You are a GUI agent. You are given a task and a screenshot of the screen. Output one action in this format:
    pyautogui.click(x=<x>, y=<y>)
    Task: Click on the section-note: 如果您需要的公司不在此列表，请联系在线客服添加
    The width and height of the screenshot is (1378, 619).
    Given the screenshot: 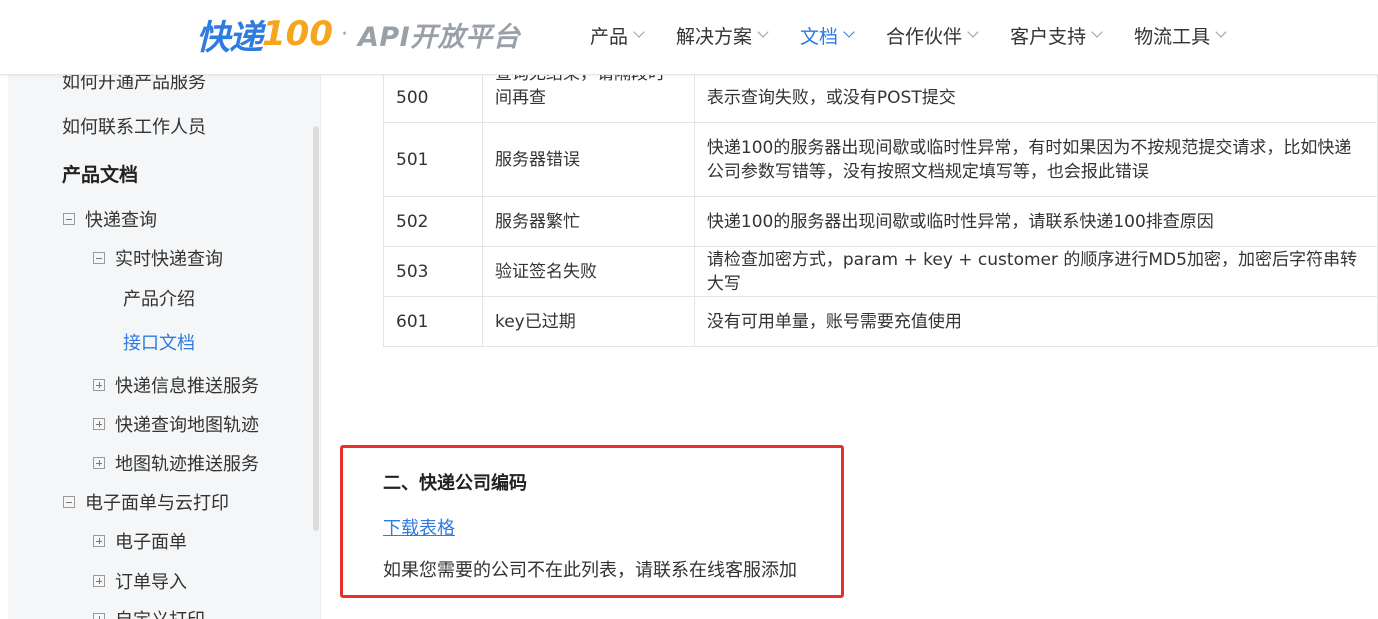 What is the action you would take?
    pyautogui.click(x=590, y=570)
    